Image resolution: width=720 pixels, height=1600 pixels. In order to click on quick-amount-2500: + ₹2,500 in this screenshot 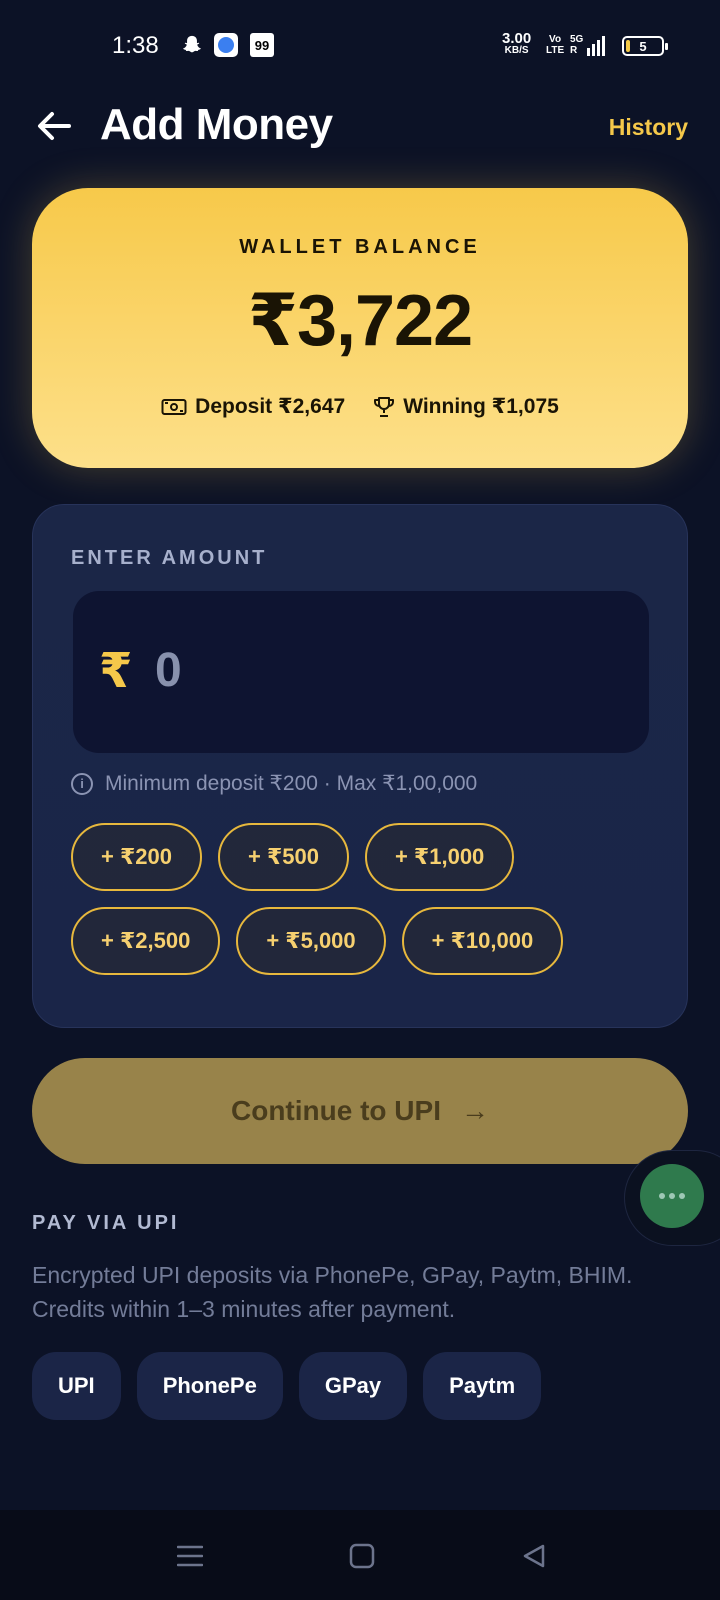, I will do `click(146, 941)`.